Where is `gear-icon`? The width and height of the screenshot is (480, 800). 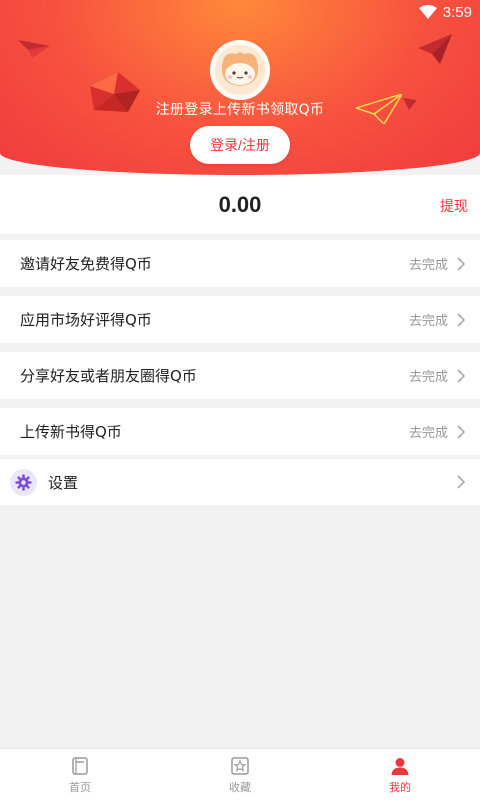 gear-icon is located at coordinates (23, 482).